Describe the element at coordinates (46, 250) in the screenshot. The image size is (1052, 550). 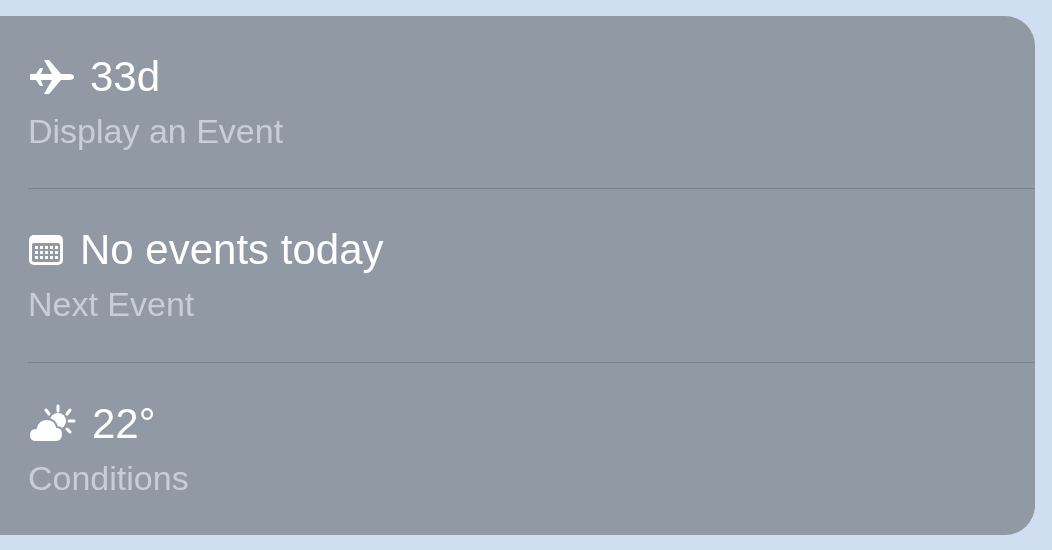
I see `calendar-icon` at that location.